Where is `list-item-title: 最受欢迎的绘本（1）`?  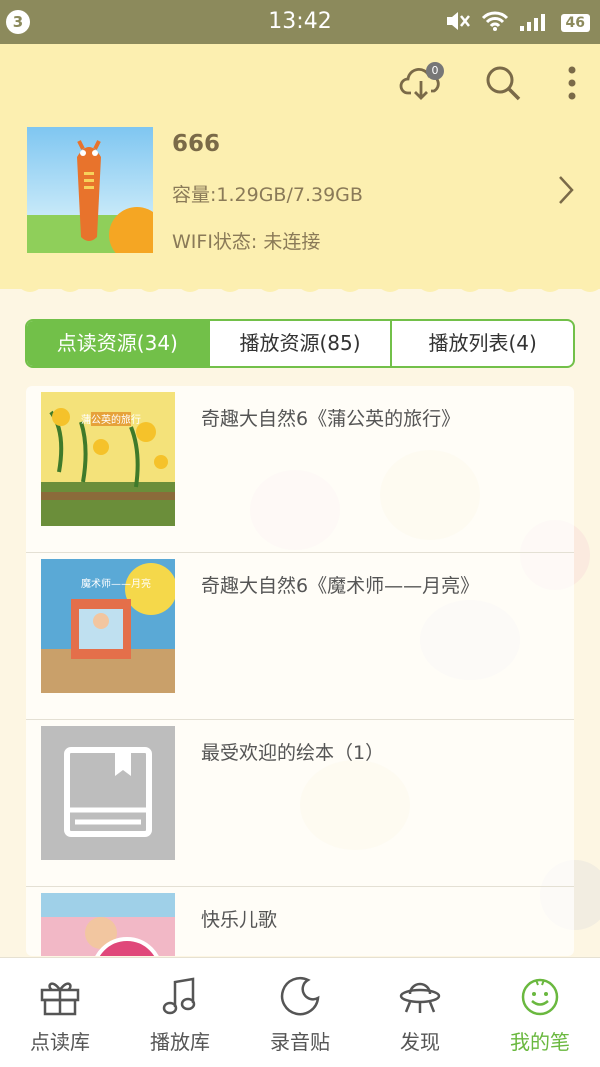 list-item-title: 最受欢迎的绘本（1） is located at coordinates (293, 753).